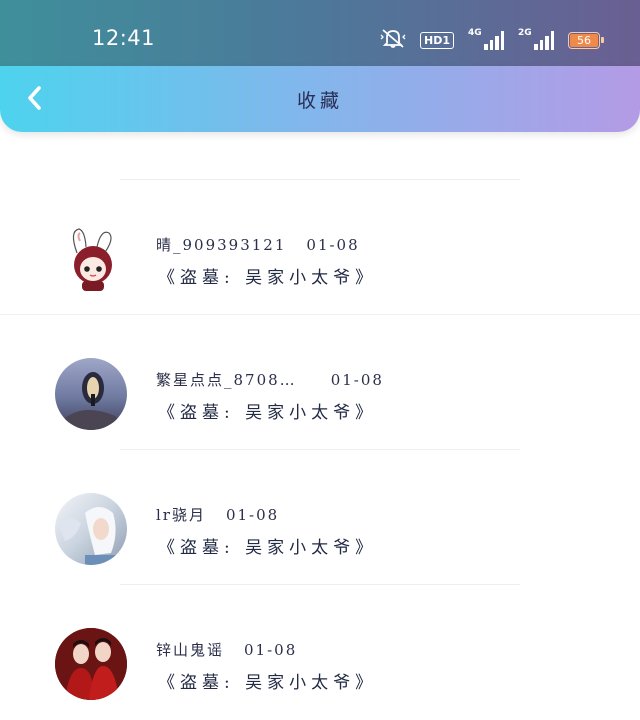  Describe the element at coordinates (320, 33) in the screenshot. I see `status-bar: 12:41 HD1 4G 2G 56` at that location.